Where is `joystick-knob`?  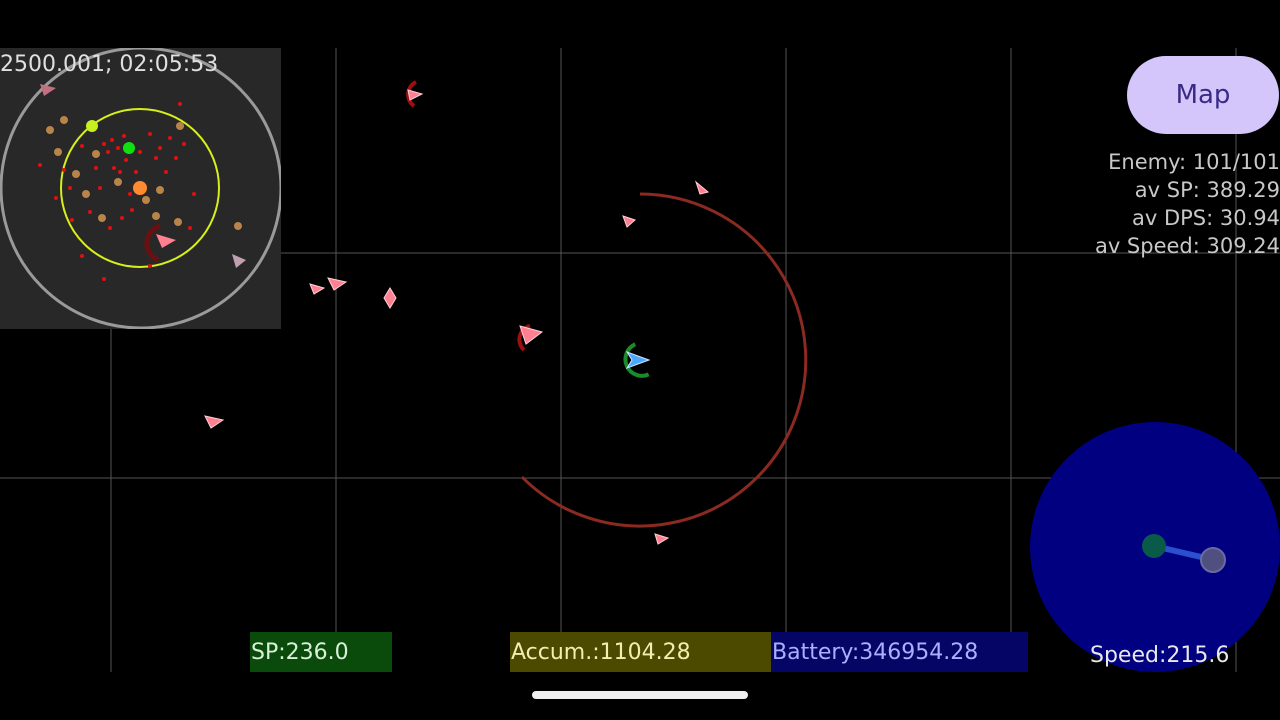 joystick-knob is located at coordinates (1213, 560).